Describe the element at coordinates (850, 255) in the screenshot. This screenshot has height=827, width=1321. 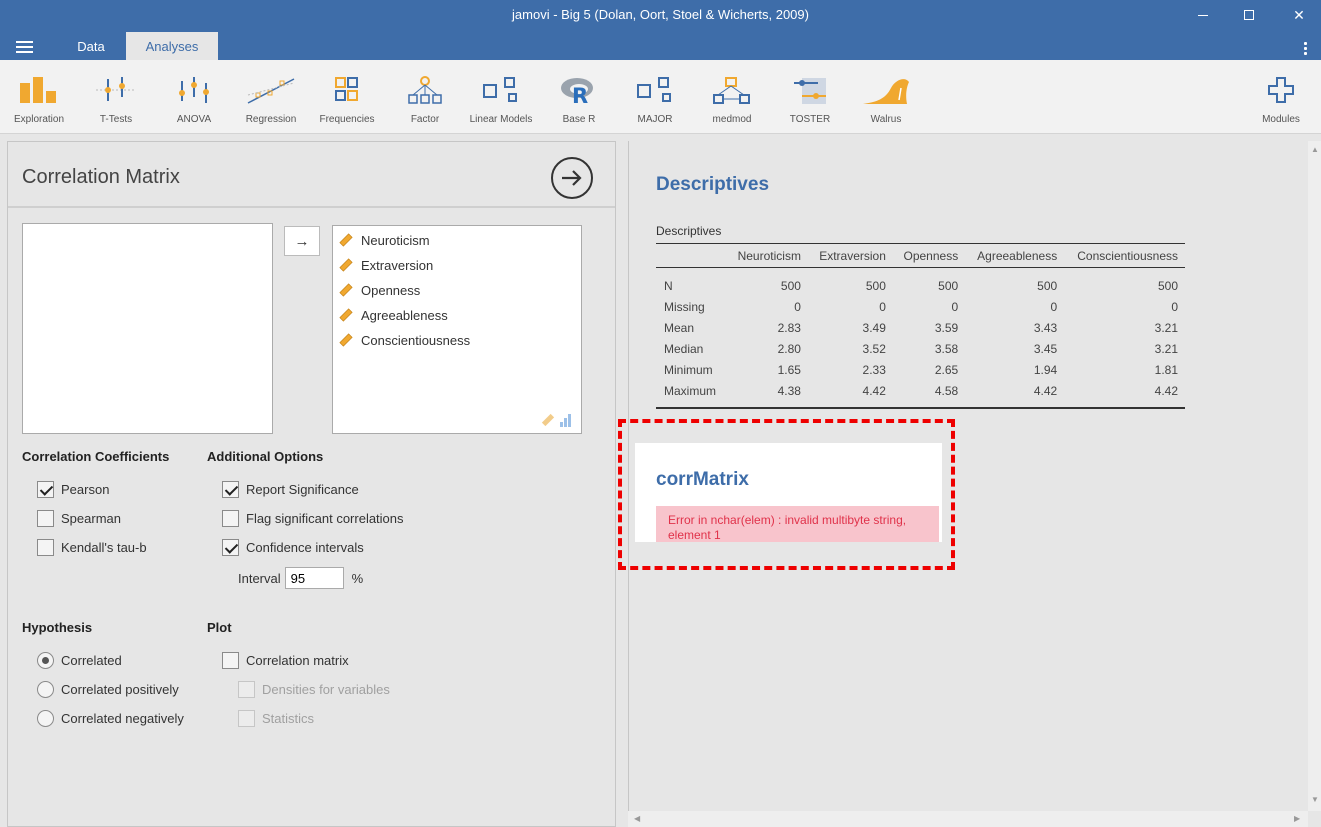
I see `column-header: Extraversion` at that location.